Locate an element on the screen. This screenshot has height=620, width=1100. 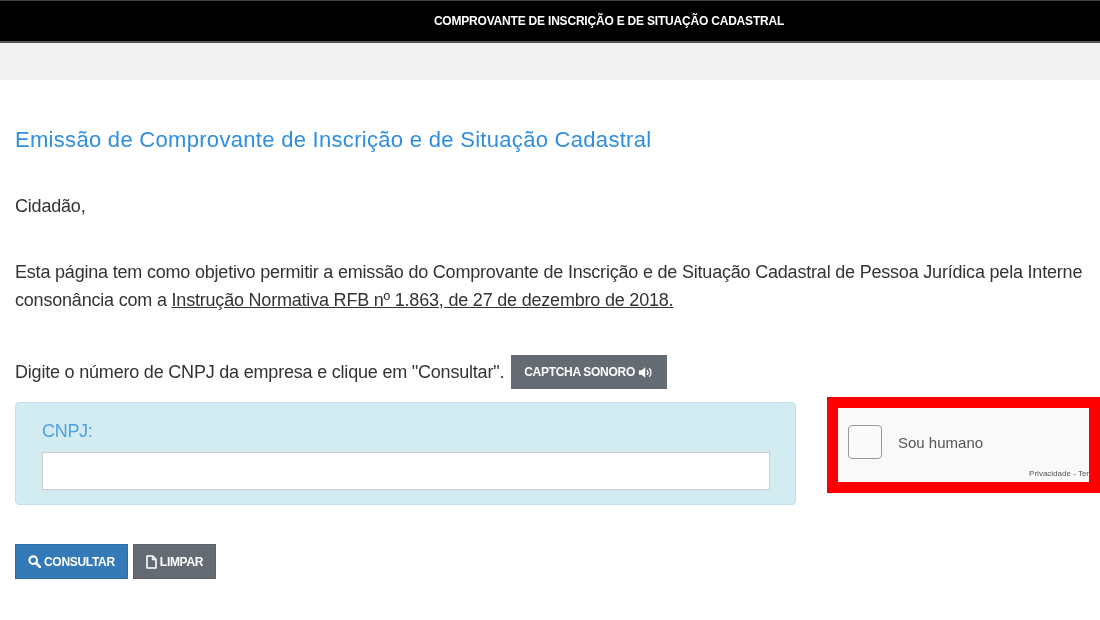
speaker-icon is located at coordinates (645, 372).